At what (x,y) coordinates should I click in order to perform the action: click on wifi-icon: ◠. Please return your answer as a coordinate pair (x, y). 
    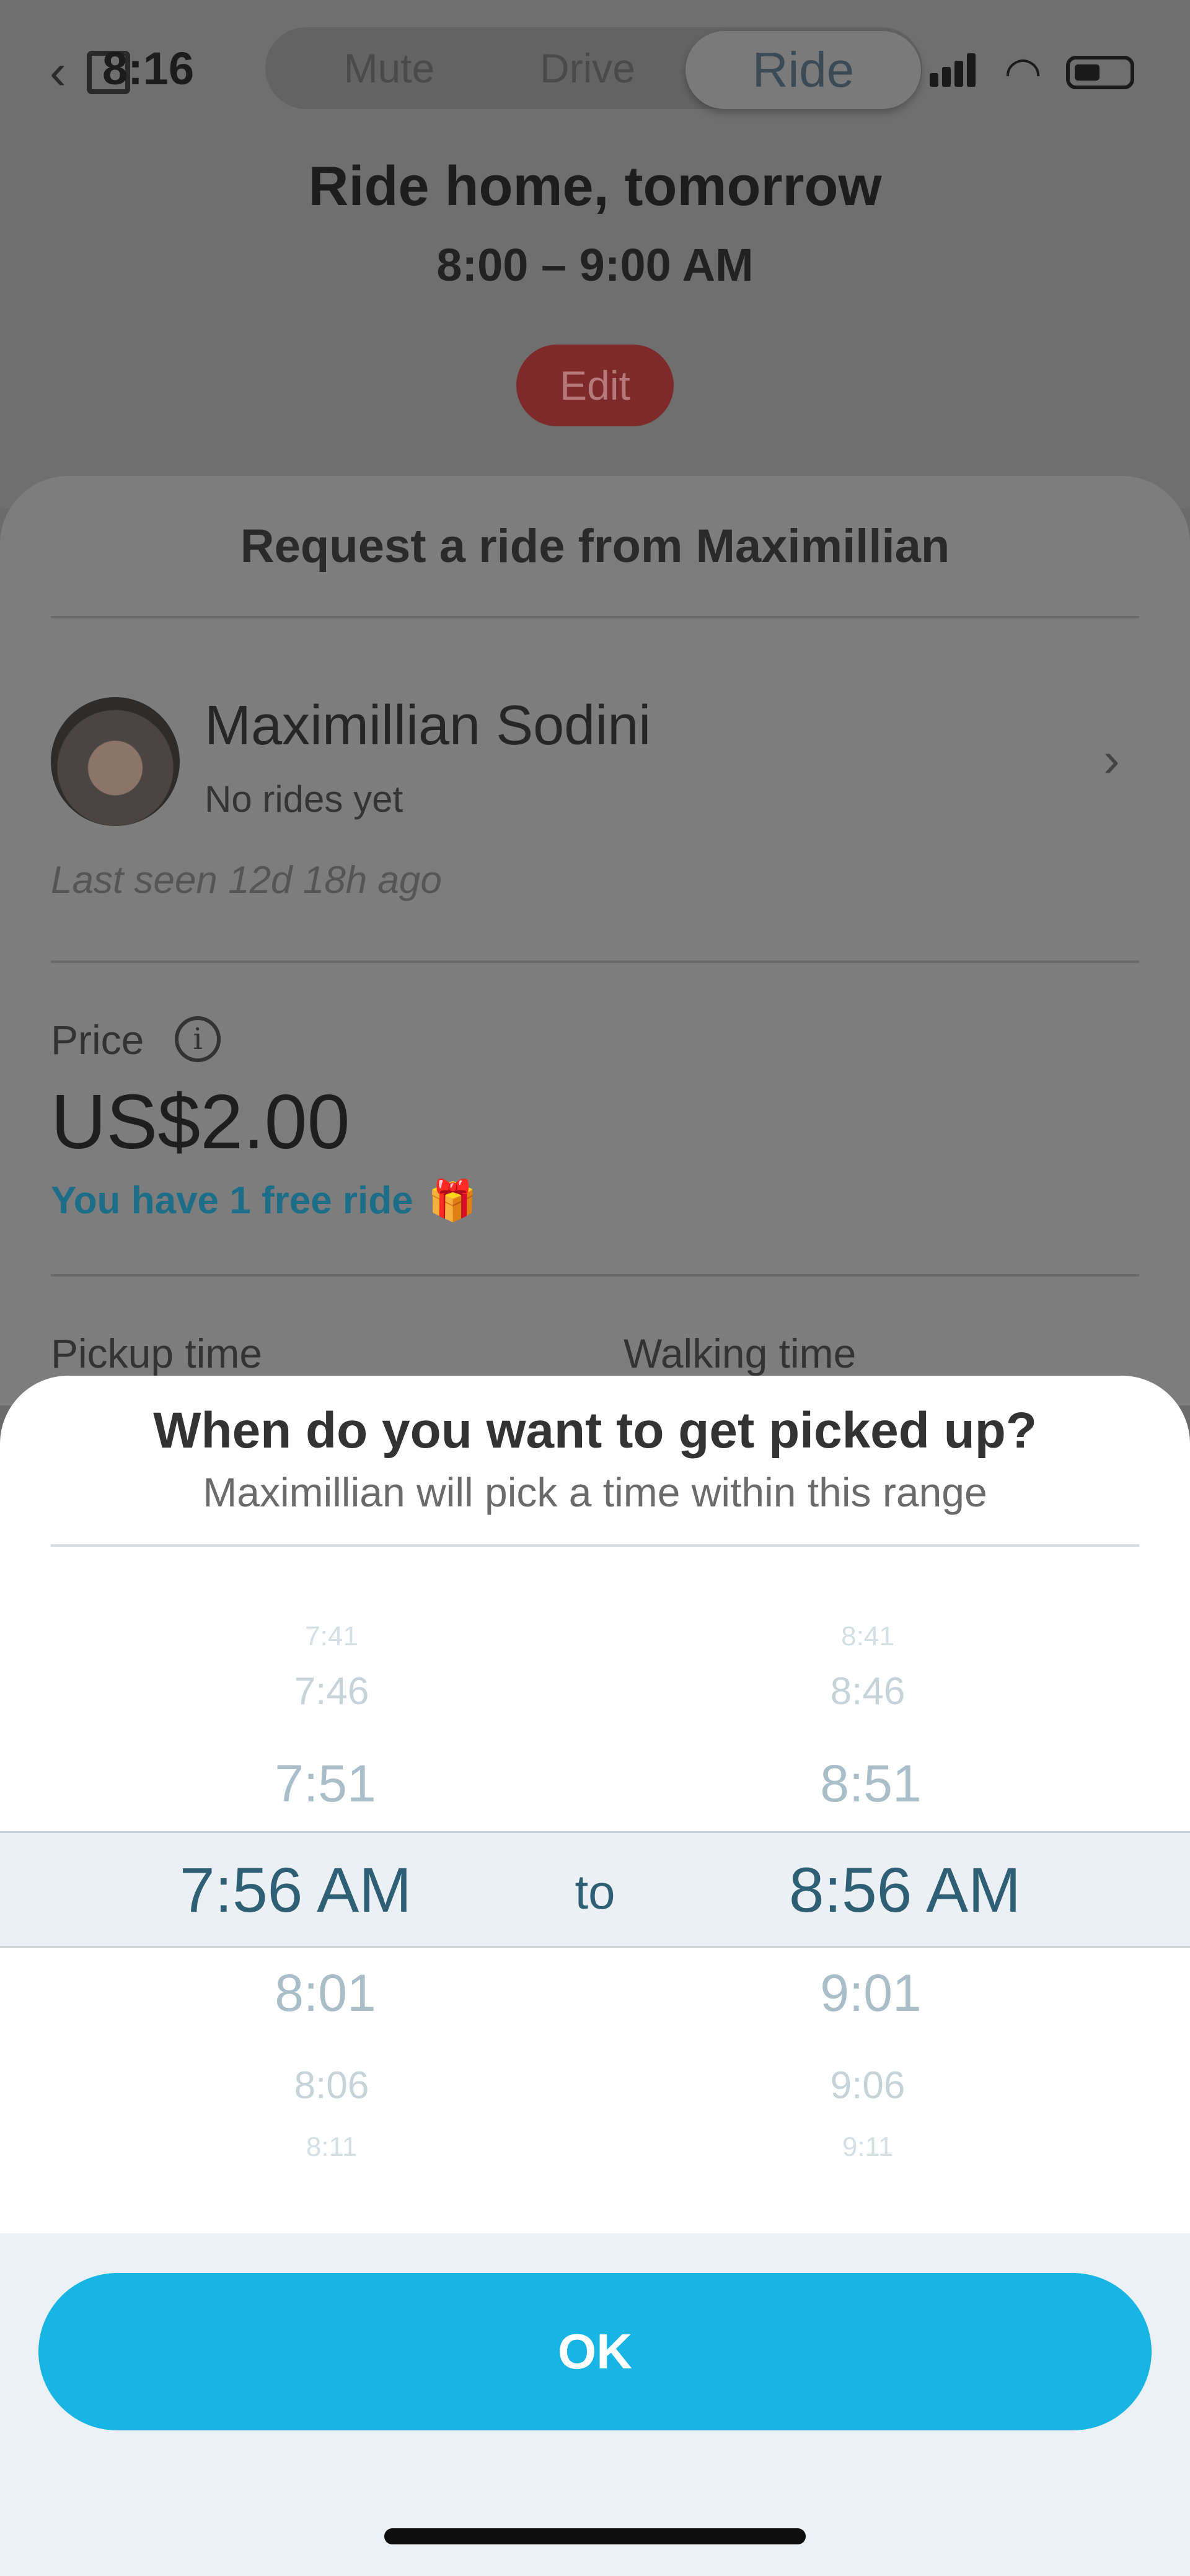
    Looking at the image, I should click on (1023, 72).